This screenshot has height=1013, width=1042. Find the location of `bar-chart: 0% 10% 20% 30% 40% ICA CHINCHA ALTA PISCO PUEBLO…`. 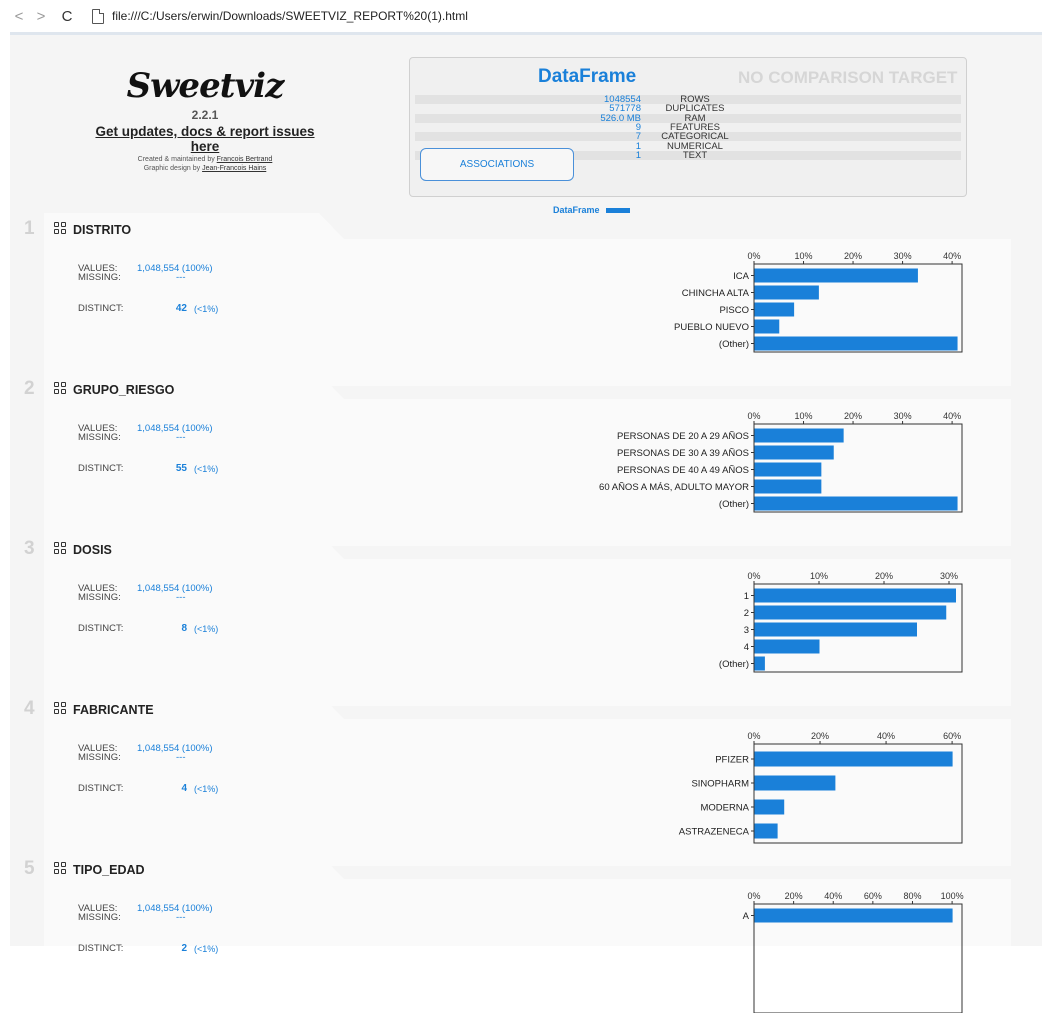

bar-chart: 0% 10% 20% 30% 40% ICA CHINCHA ALTA PISCO PUEBLO… is located at coordinates (818, 302).